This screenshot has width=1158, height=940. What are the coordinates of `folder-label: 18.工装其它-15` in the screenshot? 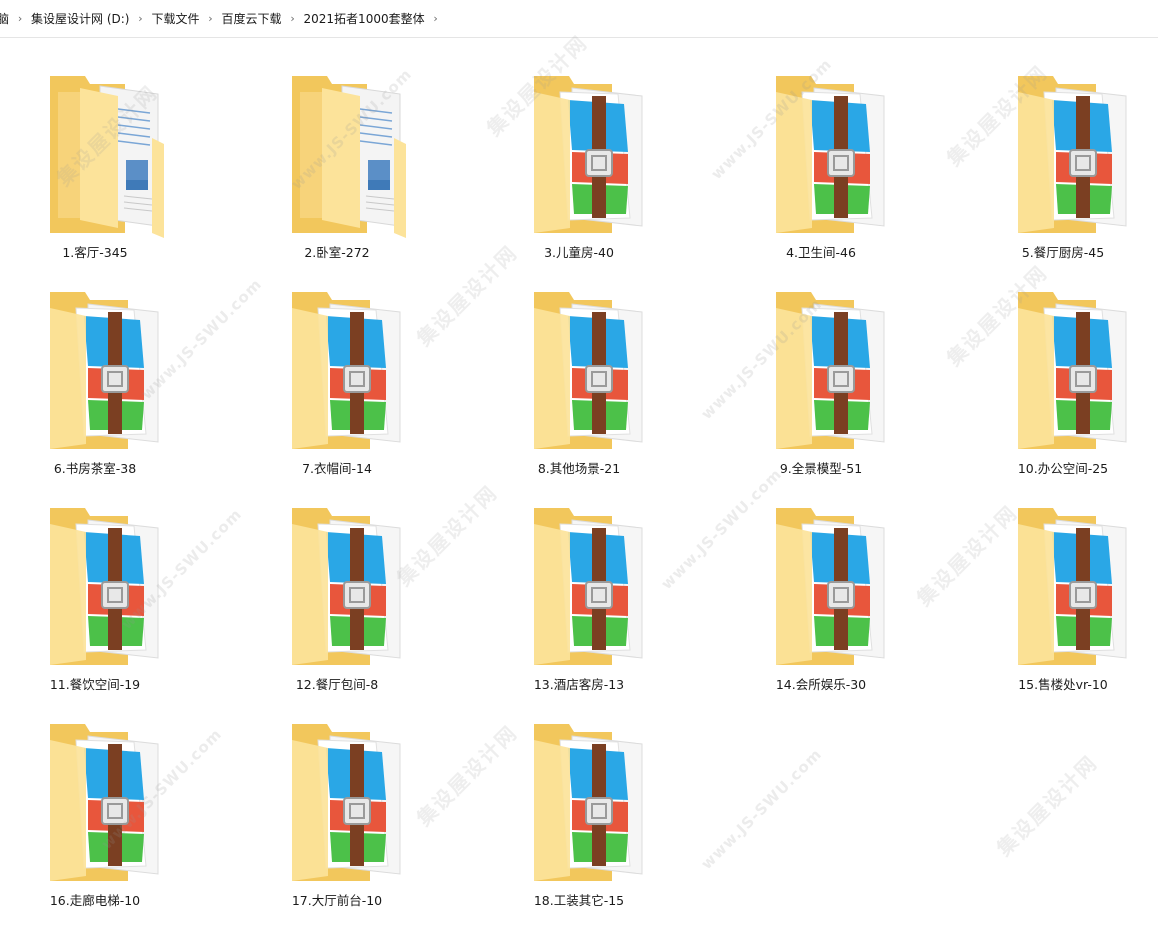 It's located at (579, 900).